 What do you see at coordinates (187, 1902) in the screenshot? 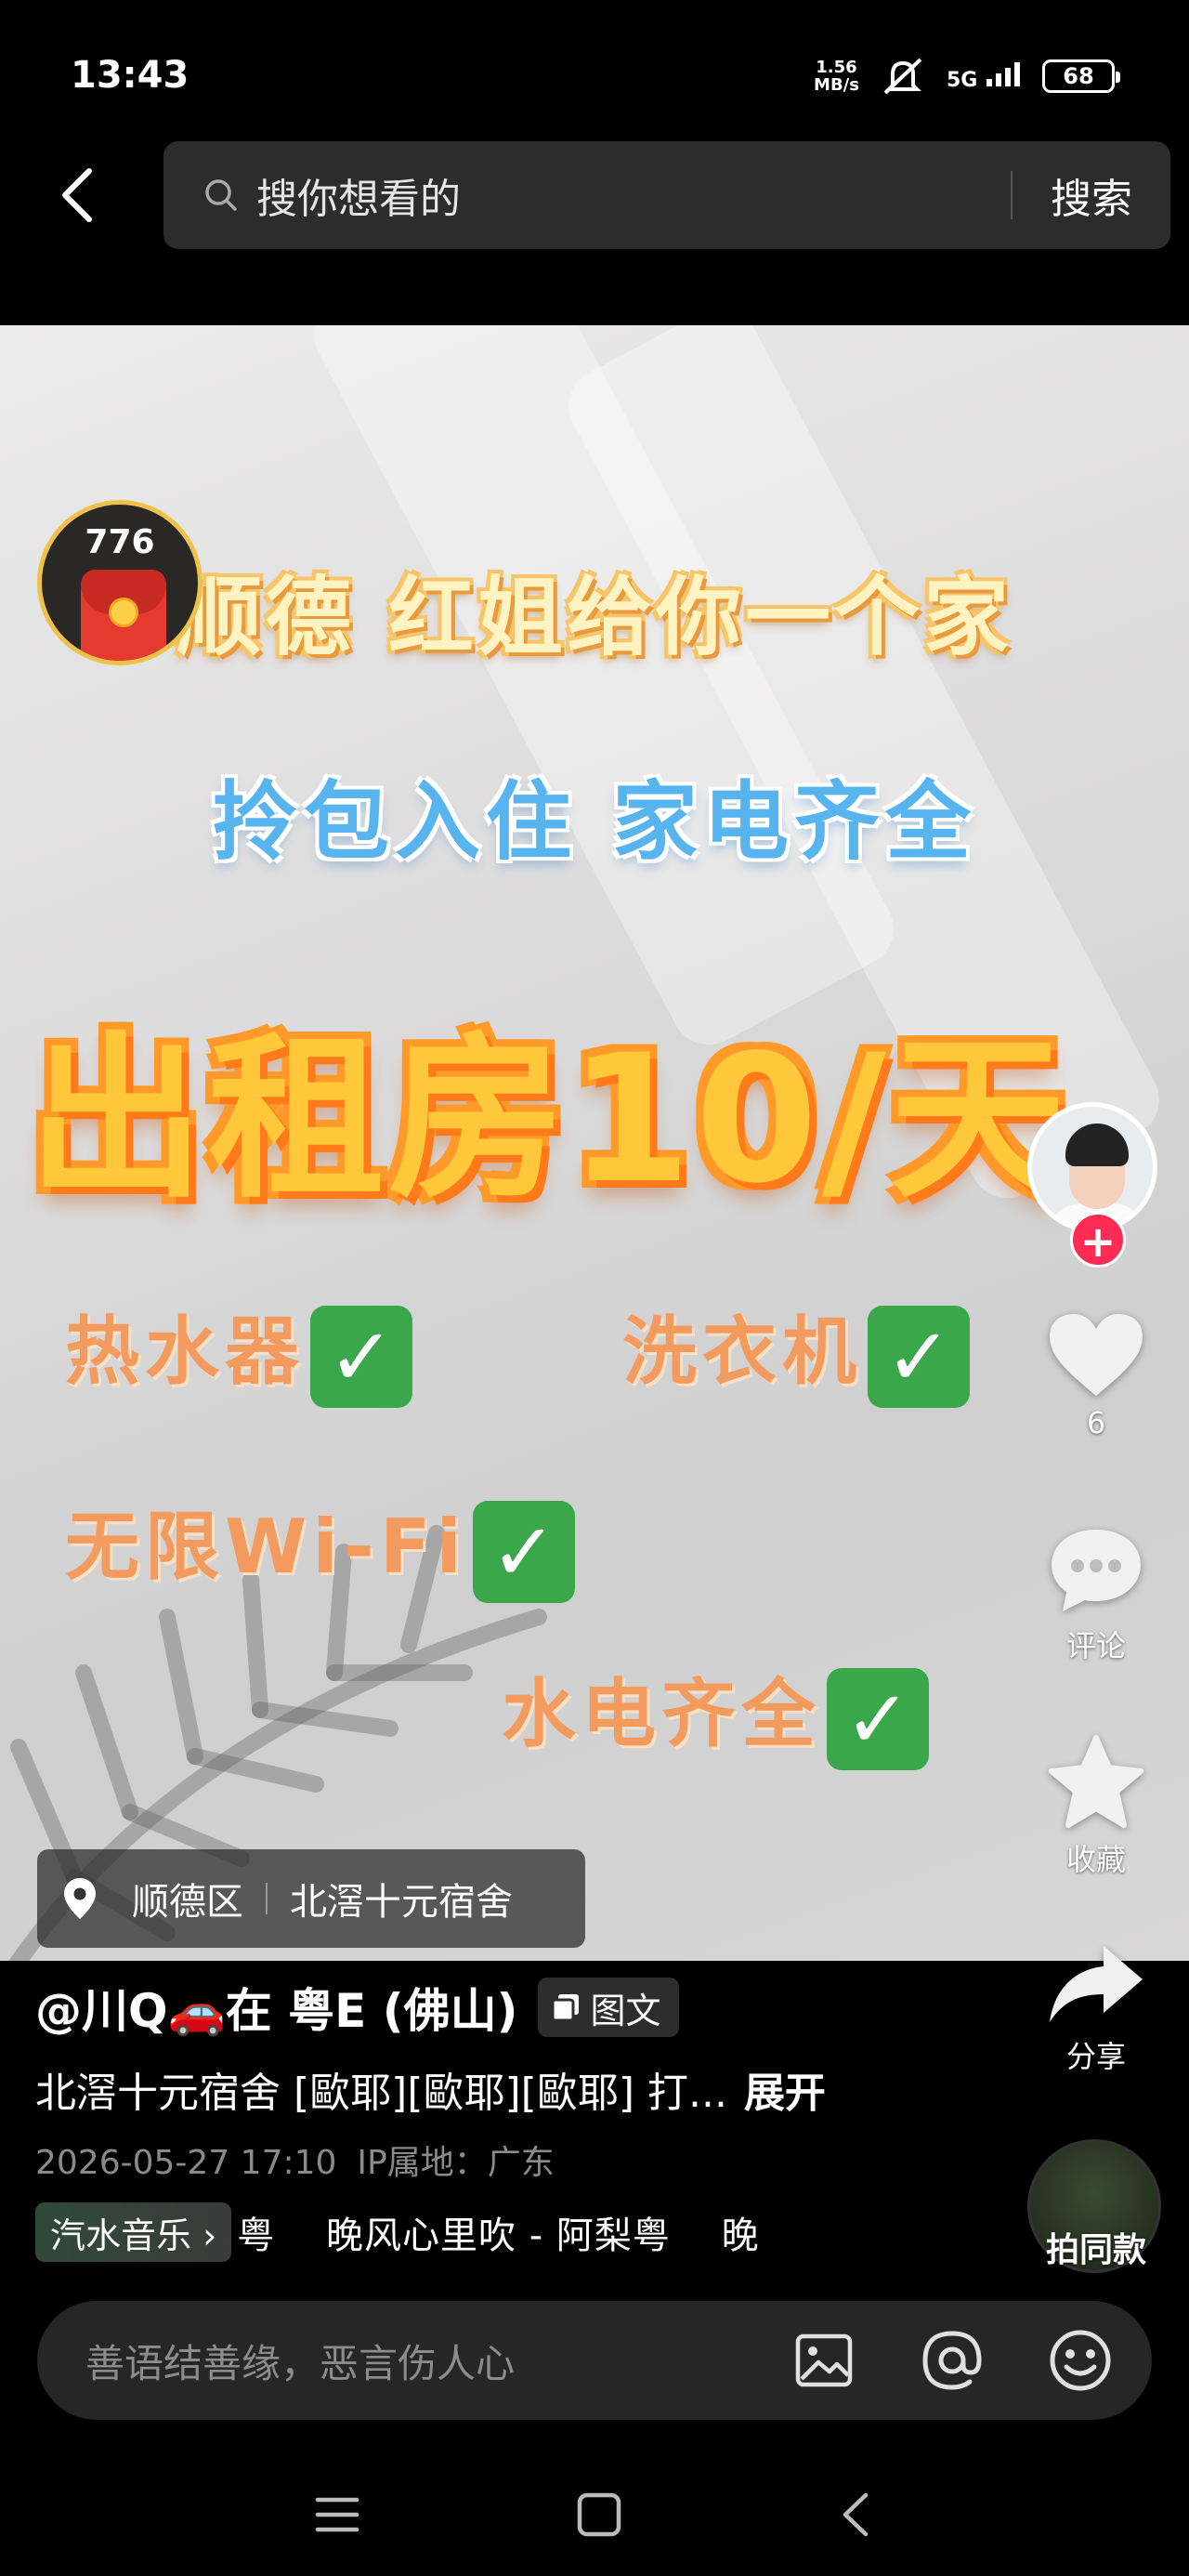
I see `location-district: 顺德区` at bounding box center [187, 1902].